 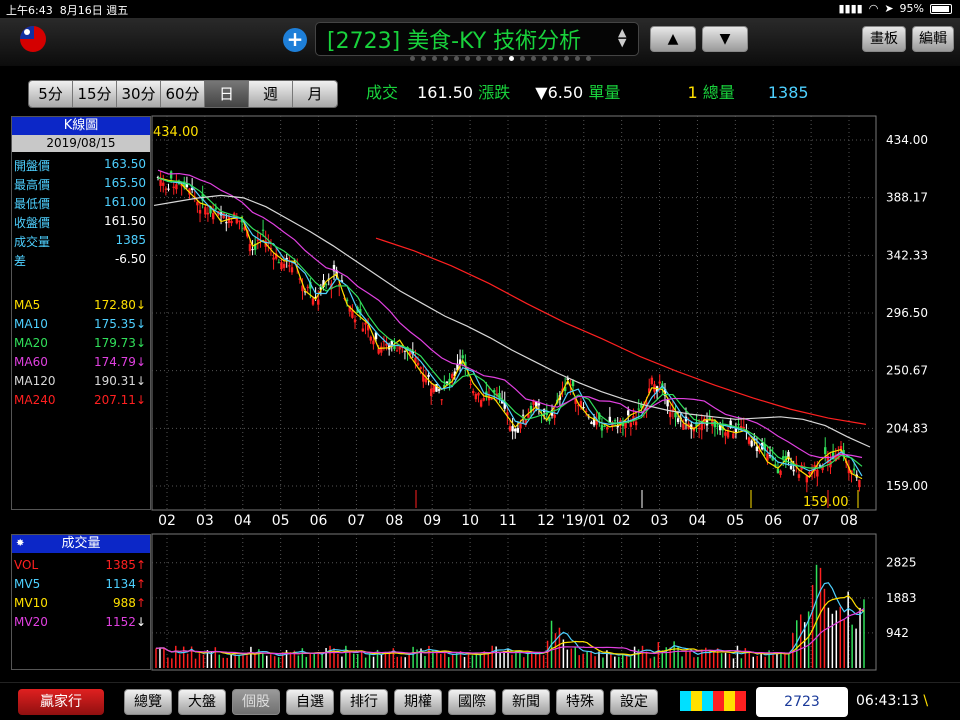 What do you see at coordinates (432, 521) in the screenshot?
I see `x-tick-7: 09` at bounding box center [432, 521].